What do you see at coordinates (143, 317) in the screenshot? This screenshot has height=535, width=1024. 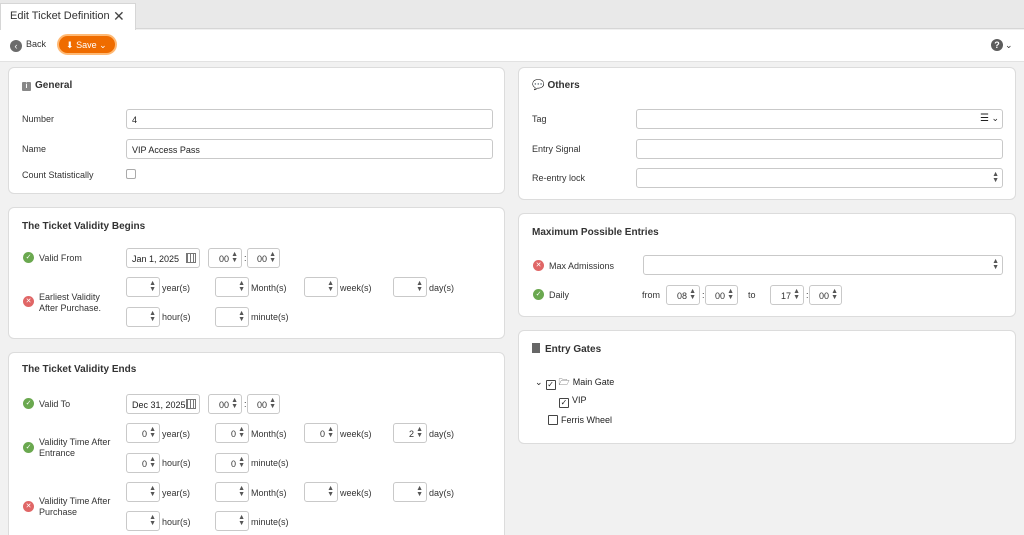 I see `earliest-hour-input: ▲ ▼` at bounding box center [143, 317].